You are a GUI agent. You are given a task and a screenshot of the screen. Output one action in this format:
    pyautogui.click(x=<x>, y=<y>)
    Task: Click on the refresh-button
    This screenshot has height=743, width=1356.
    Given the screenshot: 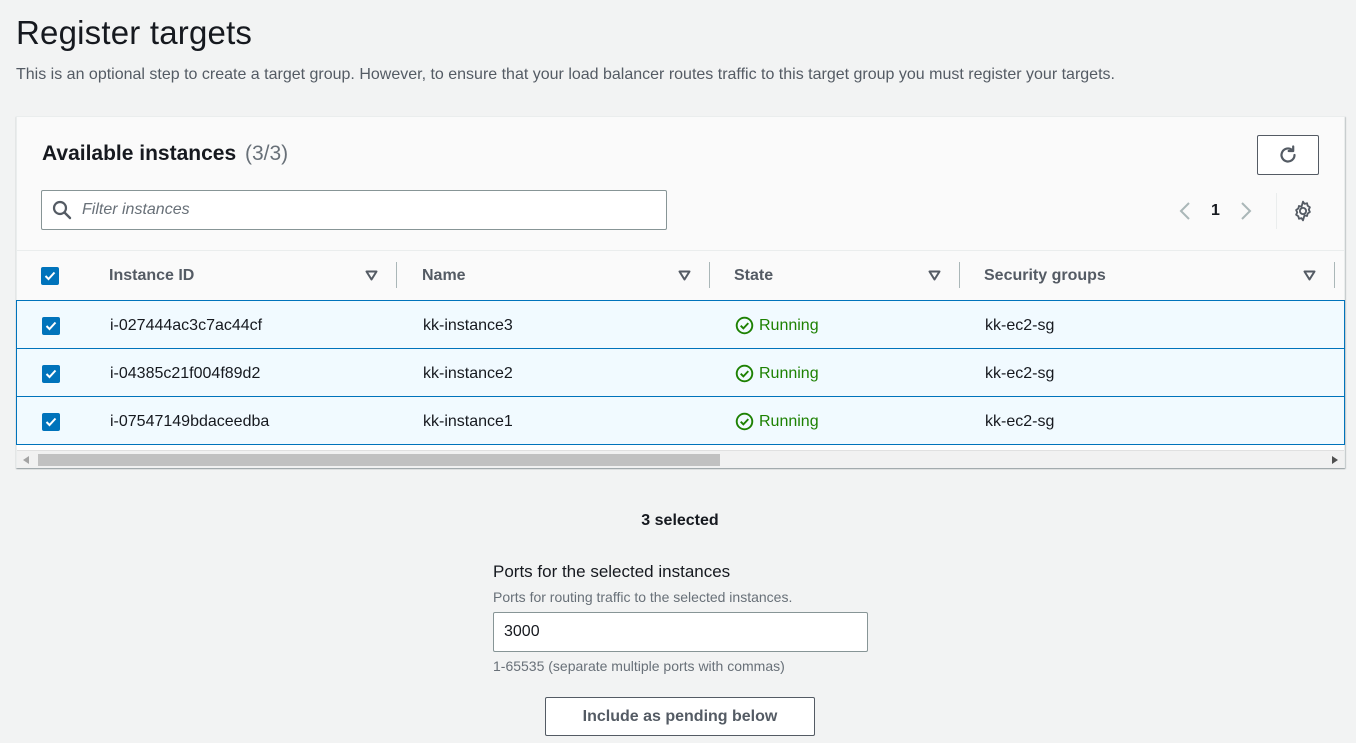 What is the action you would take?
    pyautogui.click(x=1288, y=155)
    